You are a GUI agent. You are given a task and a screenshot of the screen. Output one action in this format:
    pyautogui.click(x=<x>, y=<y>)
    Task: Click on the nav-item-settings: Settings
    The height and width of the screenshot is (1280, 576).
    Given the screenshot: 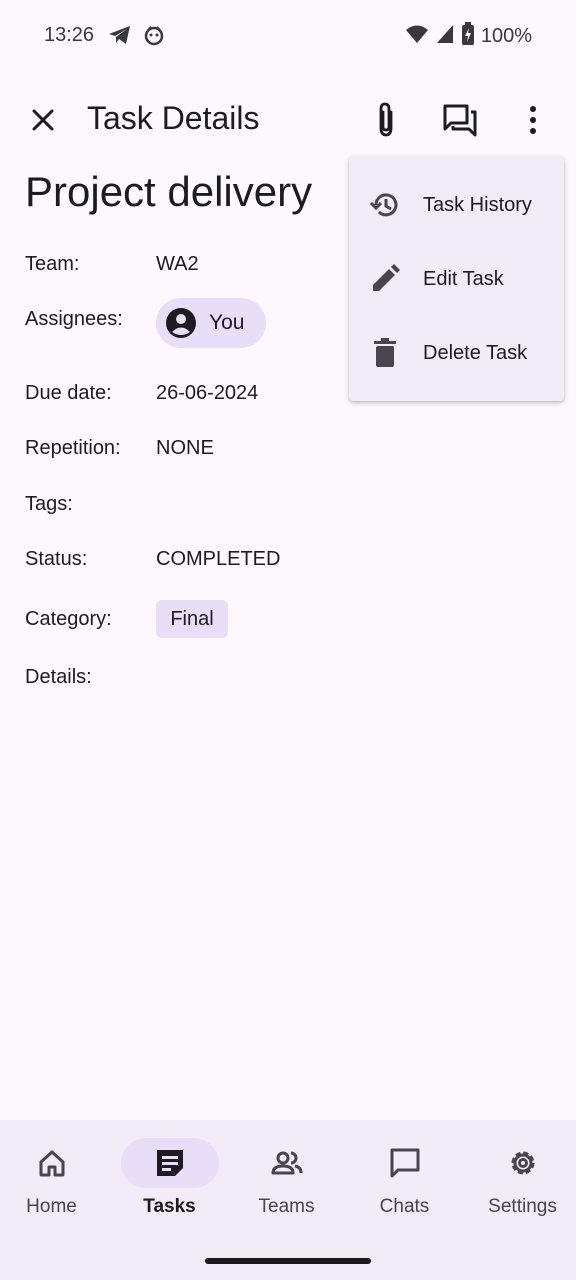 What is the action you would take?
    pyautogui.click(x=520, y=1175)
    